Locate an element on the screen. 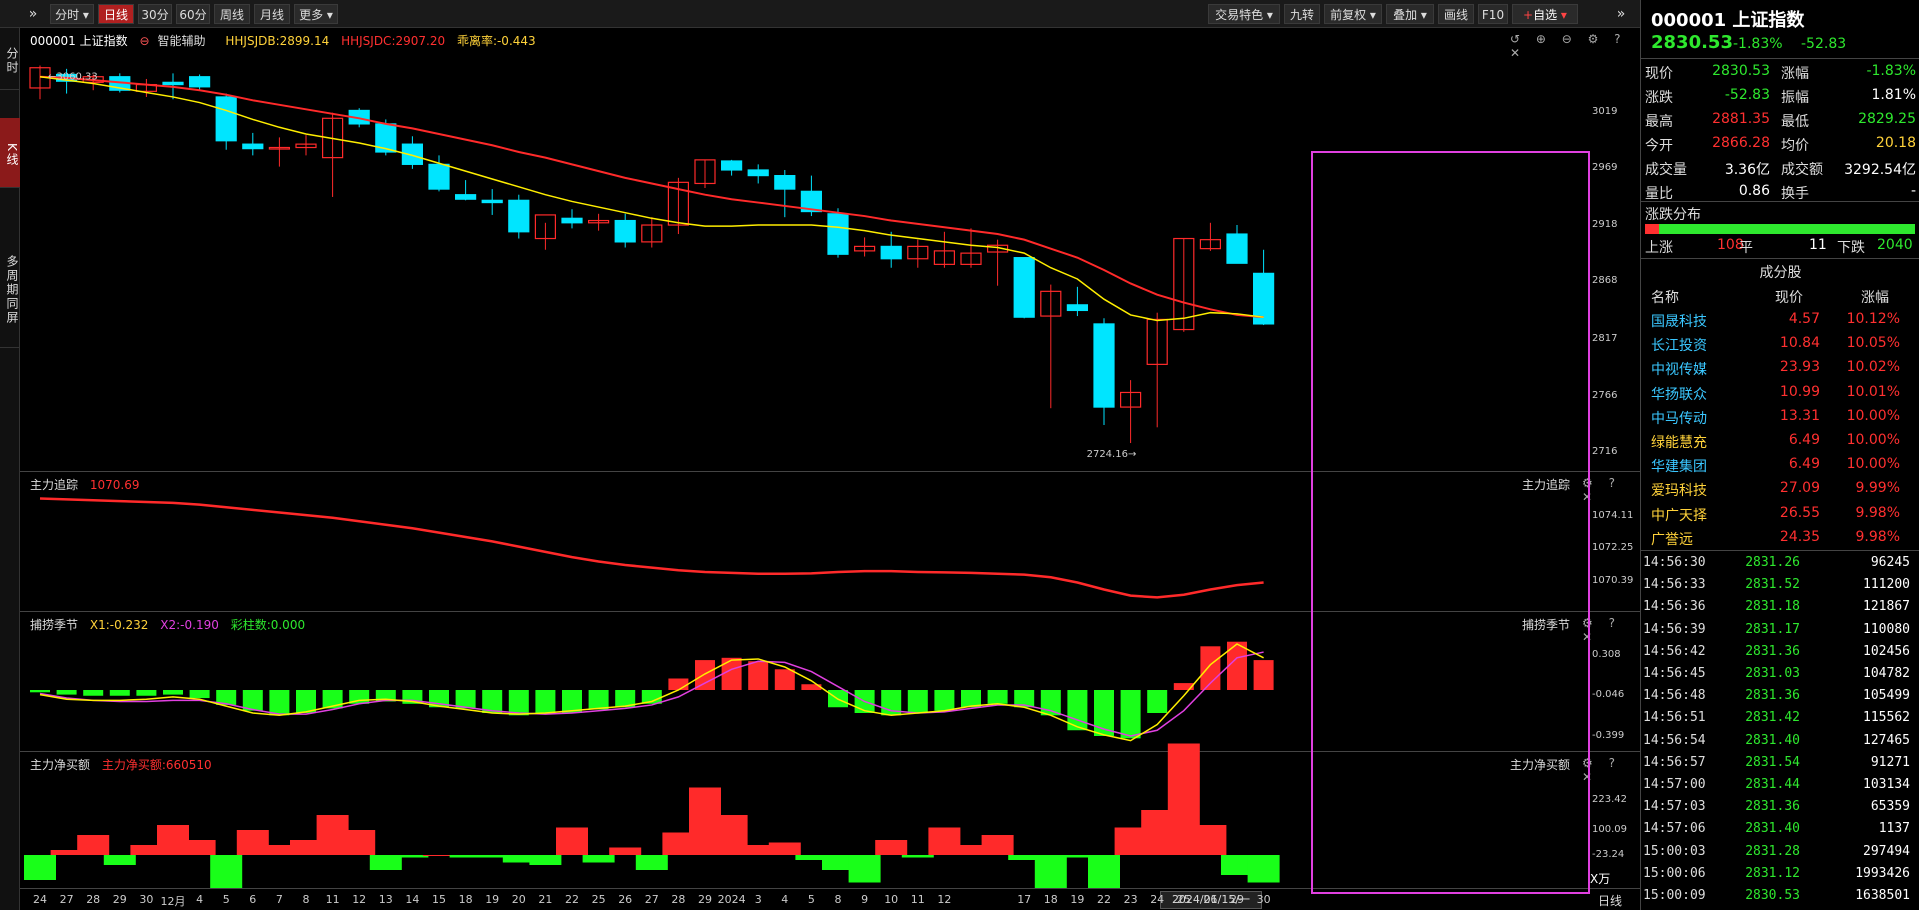  p2-value: 1070.69 is located at coordinates (114, 485).